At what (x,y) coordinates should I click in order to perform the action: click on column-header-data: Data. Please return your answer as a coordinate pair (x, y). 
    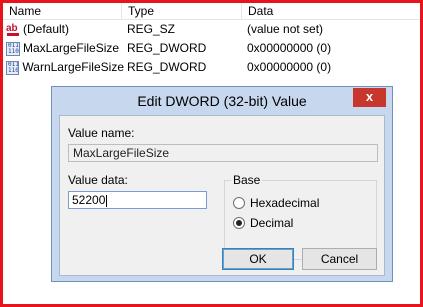
    Looking at the image, I should click on (330, 11).